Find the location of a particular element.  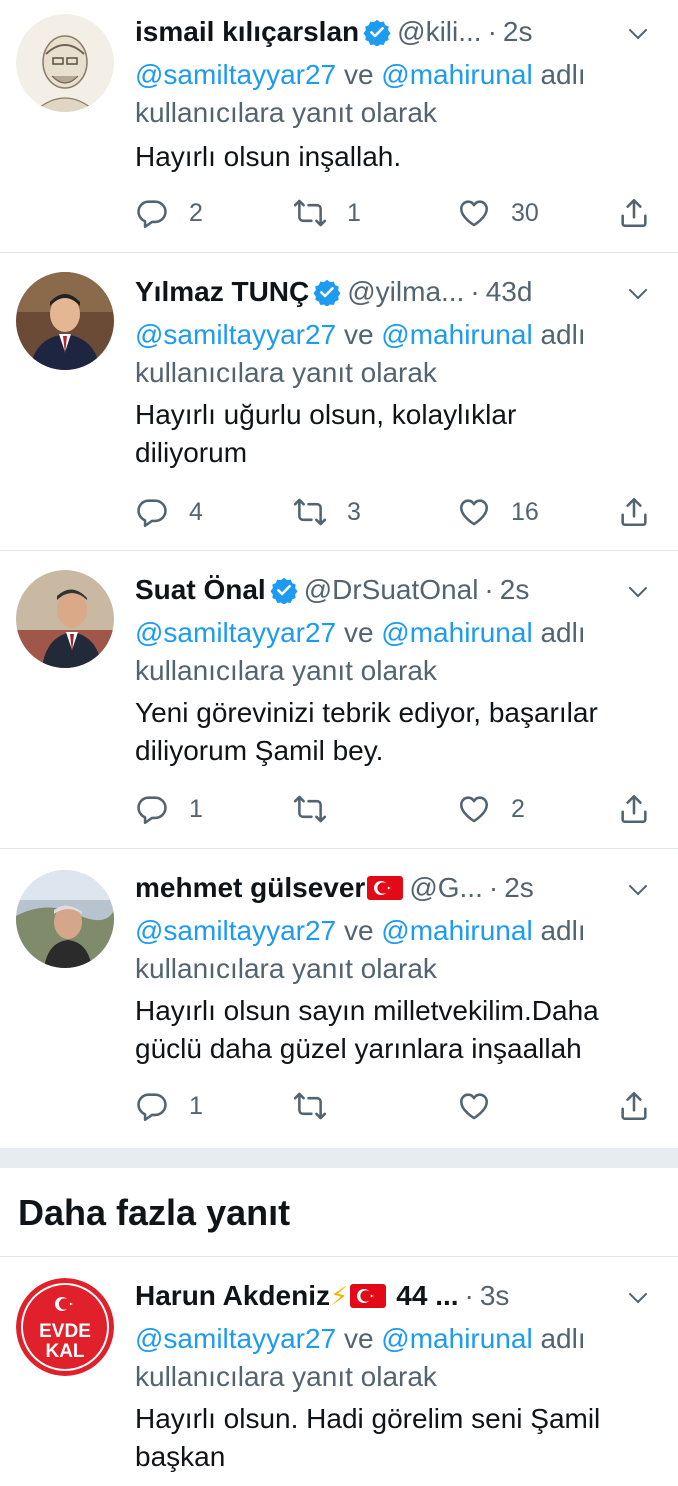

text-line: güclü daha güzel yarınlara inşaallah is located at coordinates (358, 1048).